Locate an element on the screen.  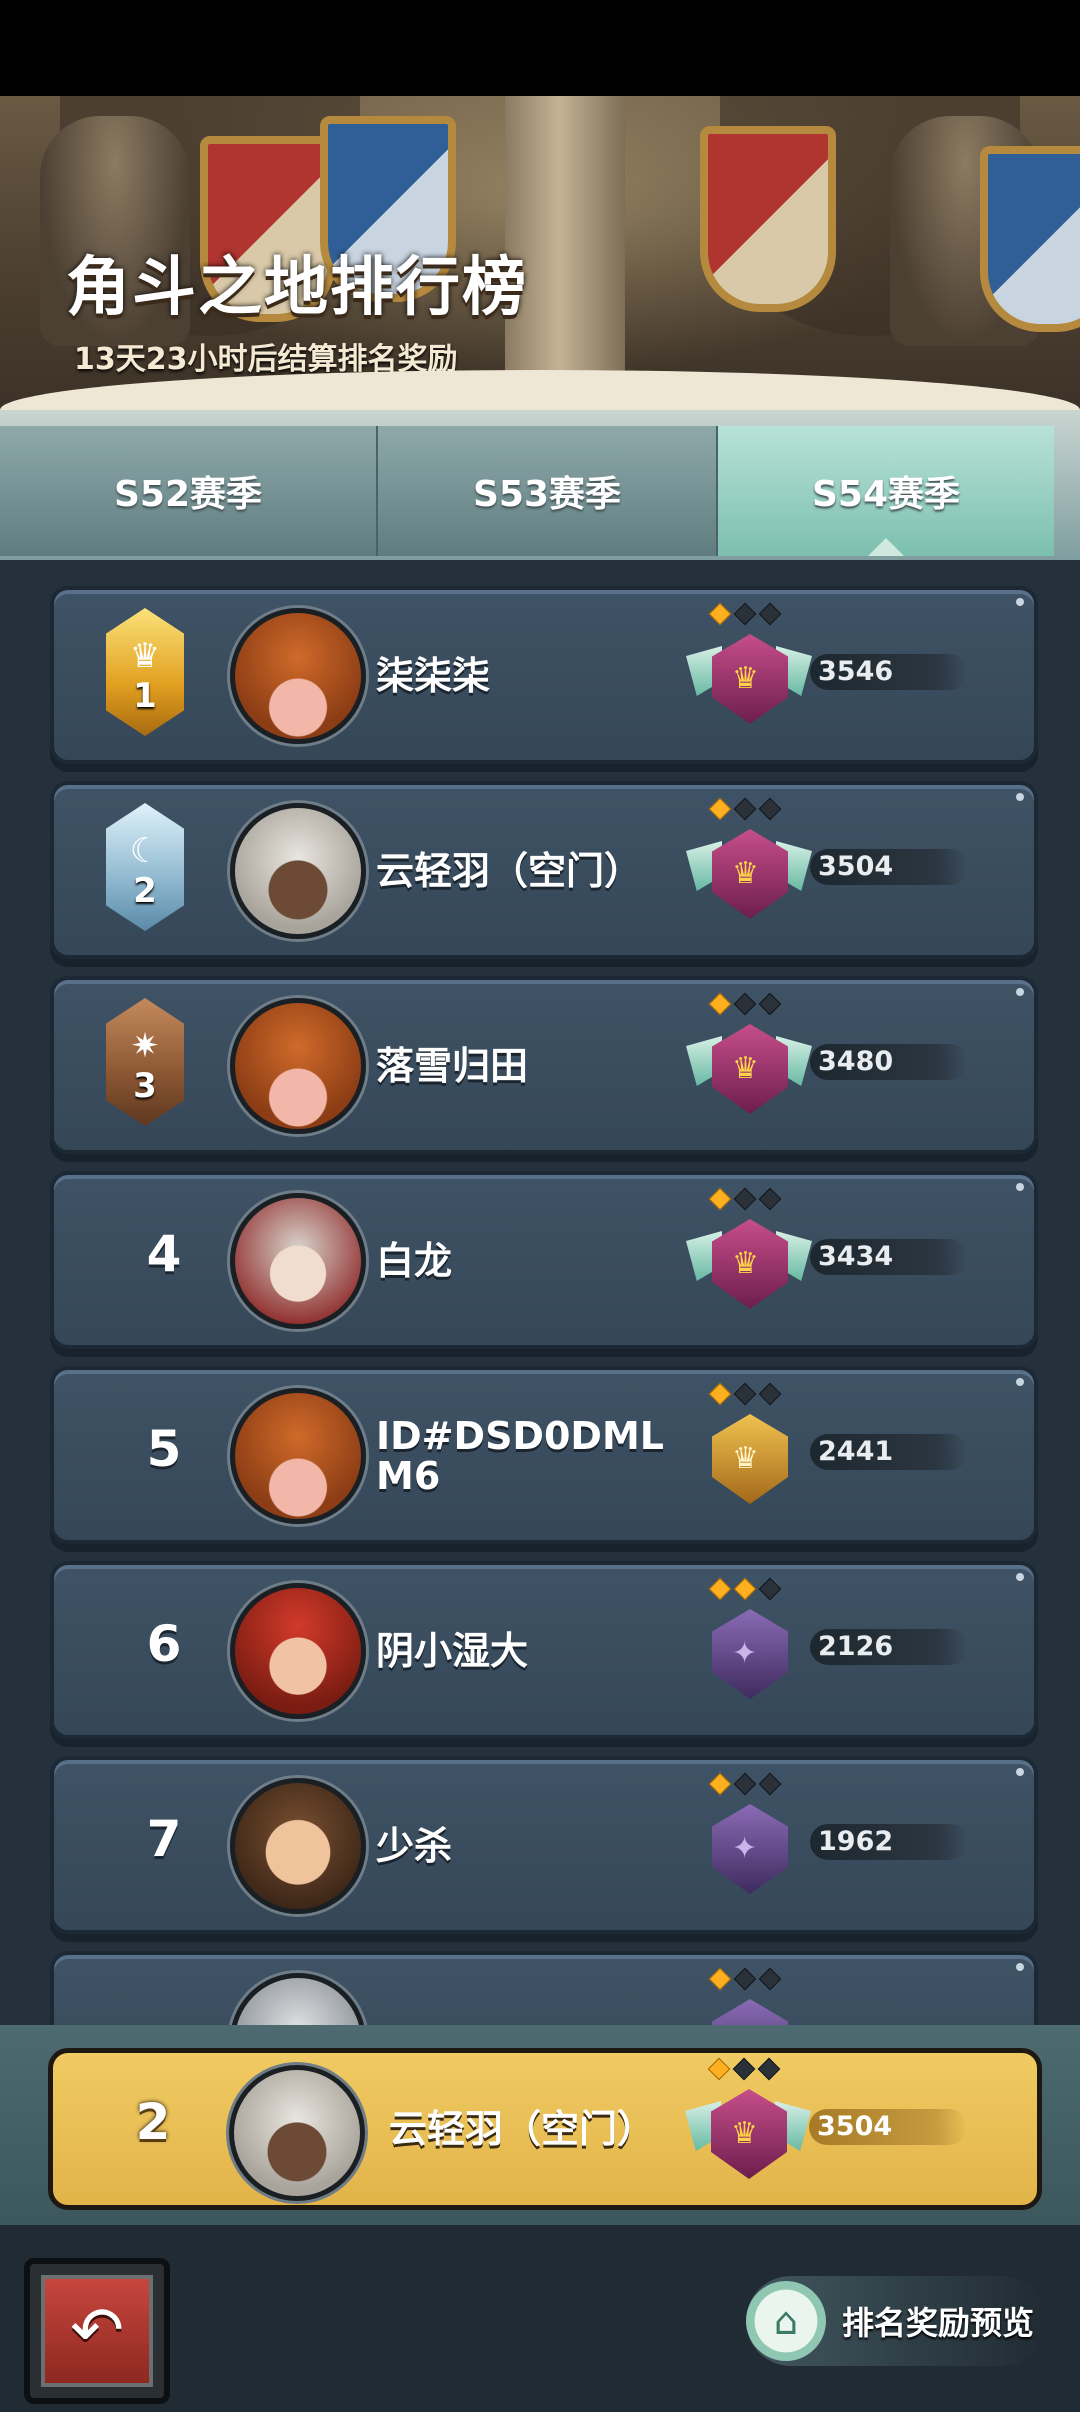
rank-number: 5 is located at coordinates (164, 1449).